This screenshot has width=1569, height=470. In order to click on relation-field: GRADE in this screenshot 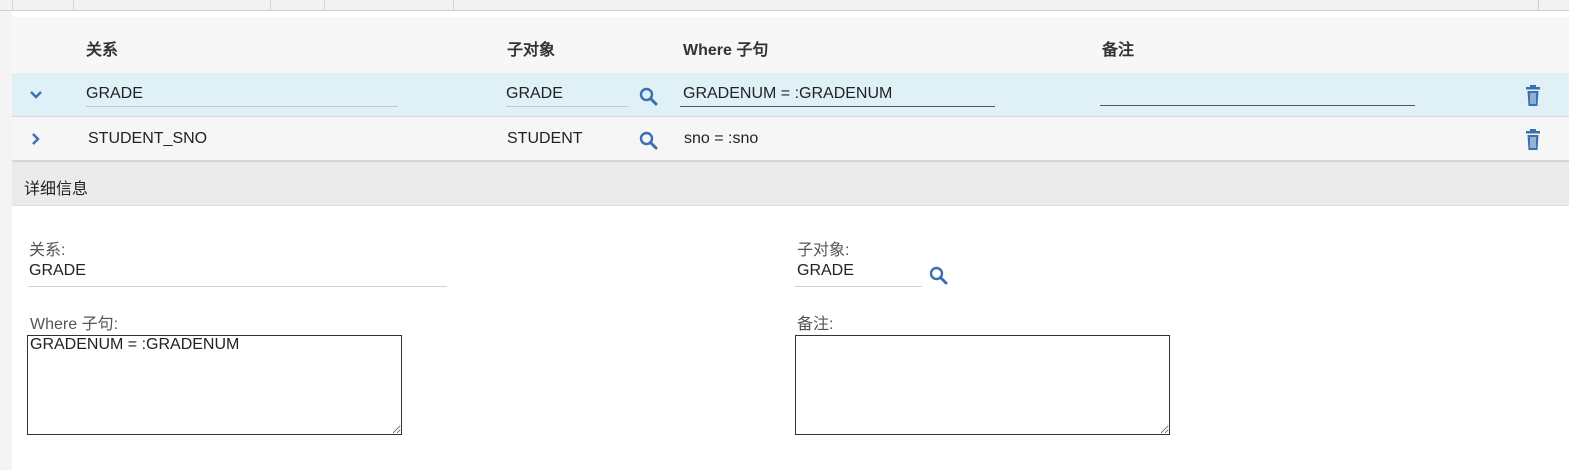, I will do `click(242, 96)`.